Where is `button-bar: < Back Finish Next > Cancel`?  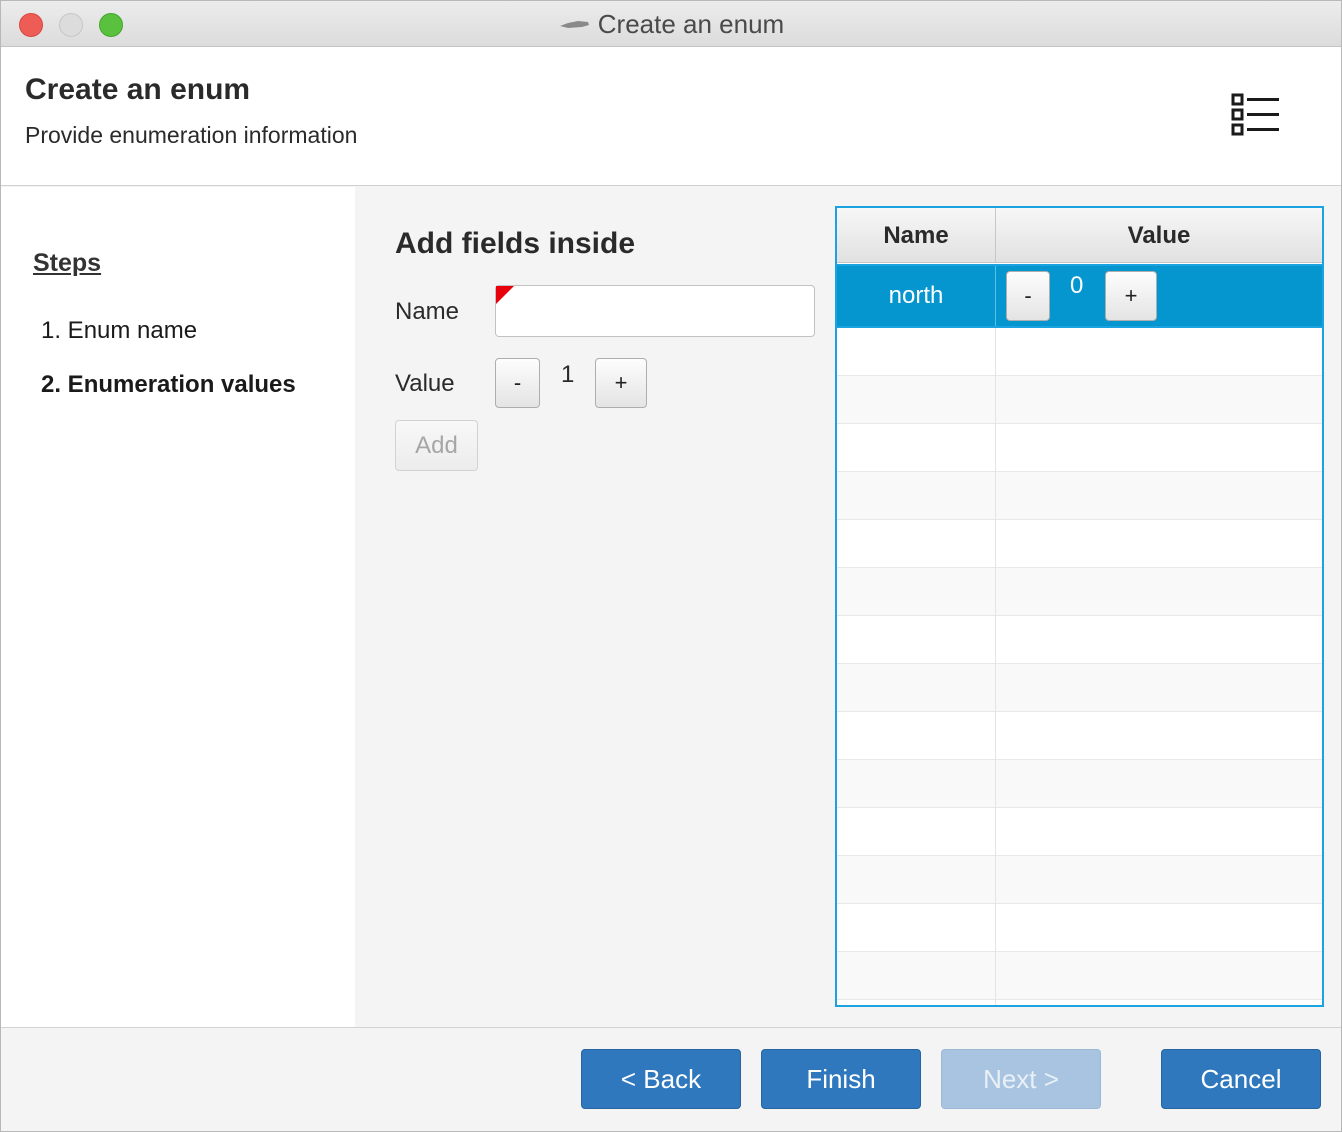 button-bar: < Back Finish Next > Cancel is located at coordinates (671, 1079).